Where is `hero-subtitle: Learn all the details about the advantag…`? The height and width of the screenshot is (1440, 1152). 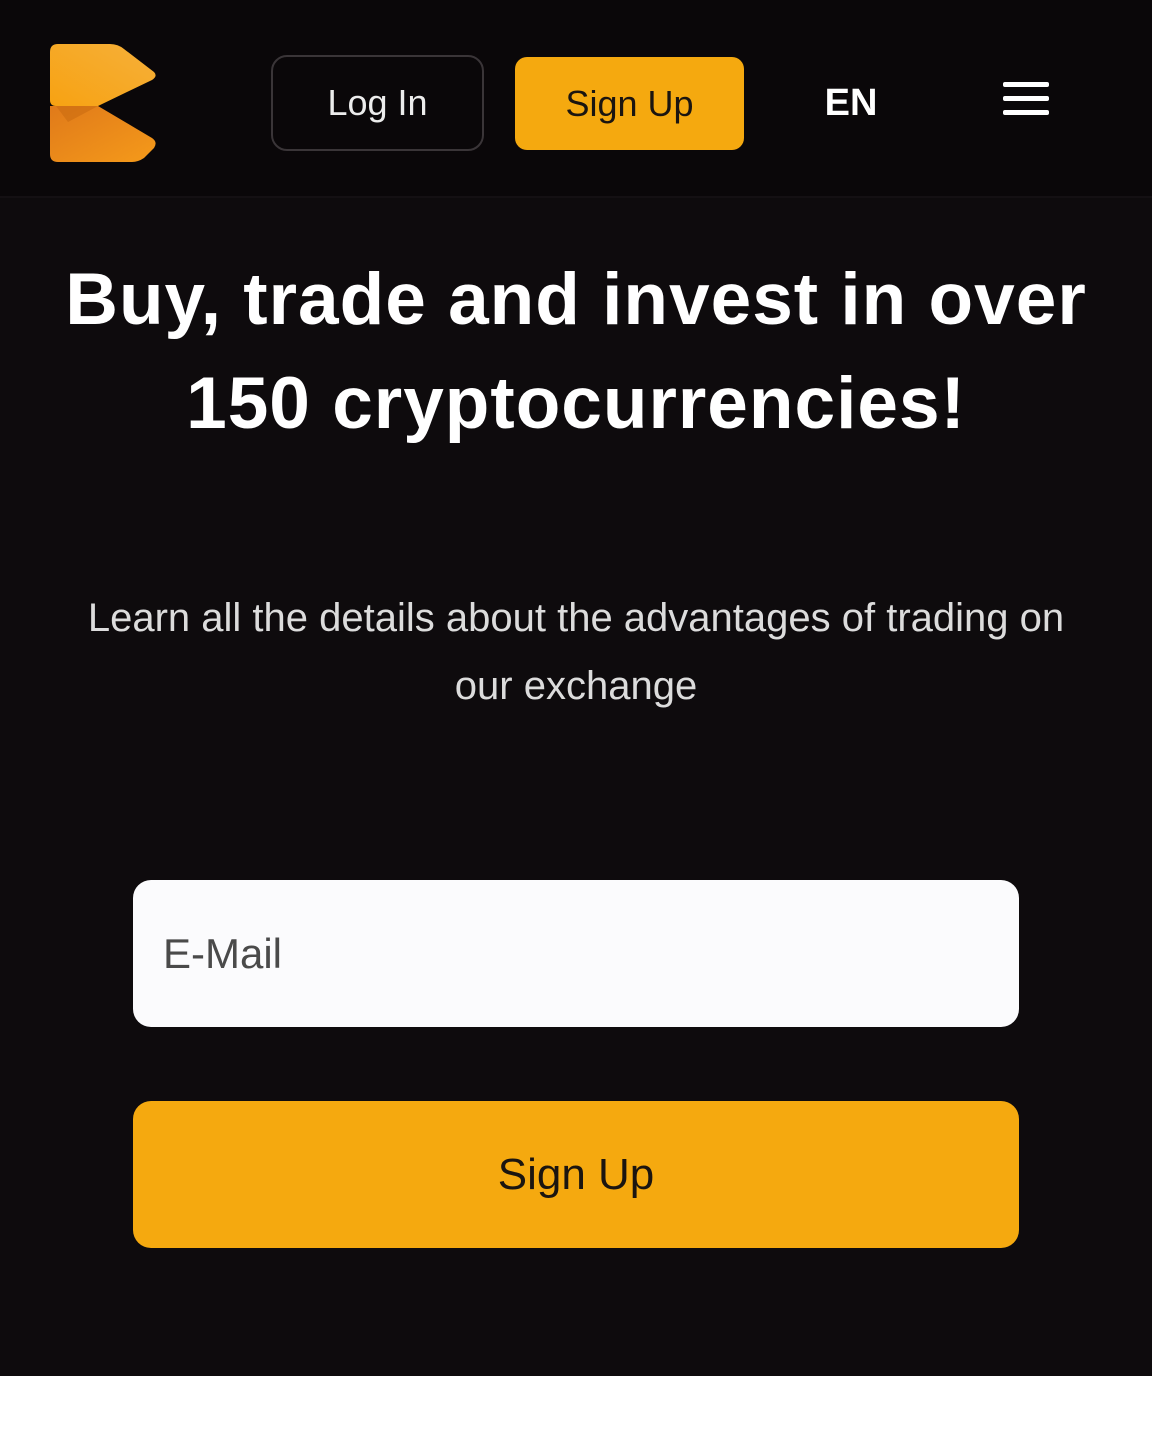 hero-subtitle: Learn all the details about the advantag… is located at coordinates (576, 652).